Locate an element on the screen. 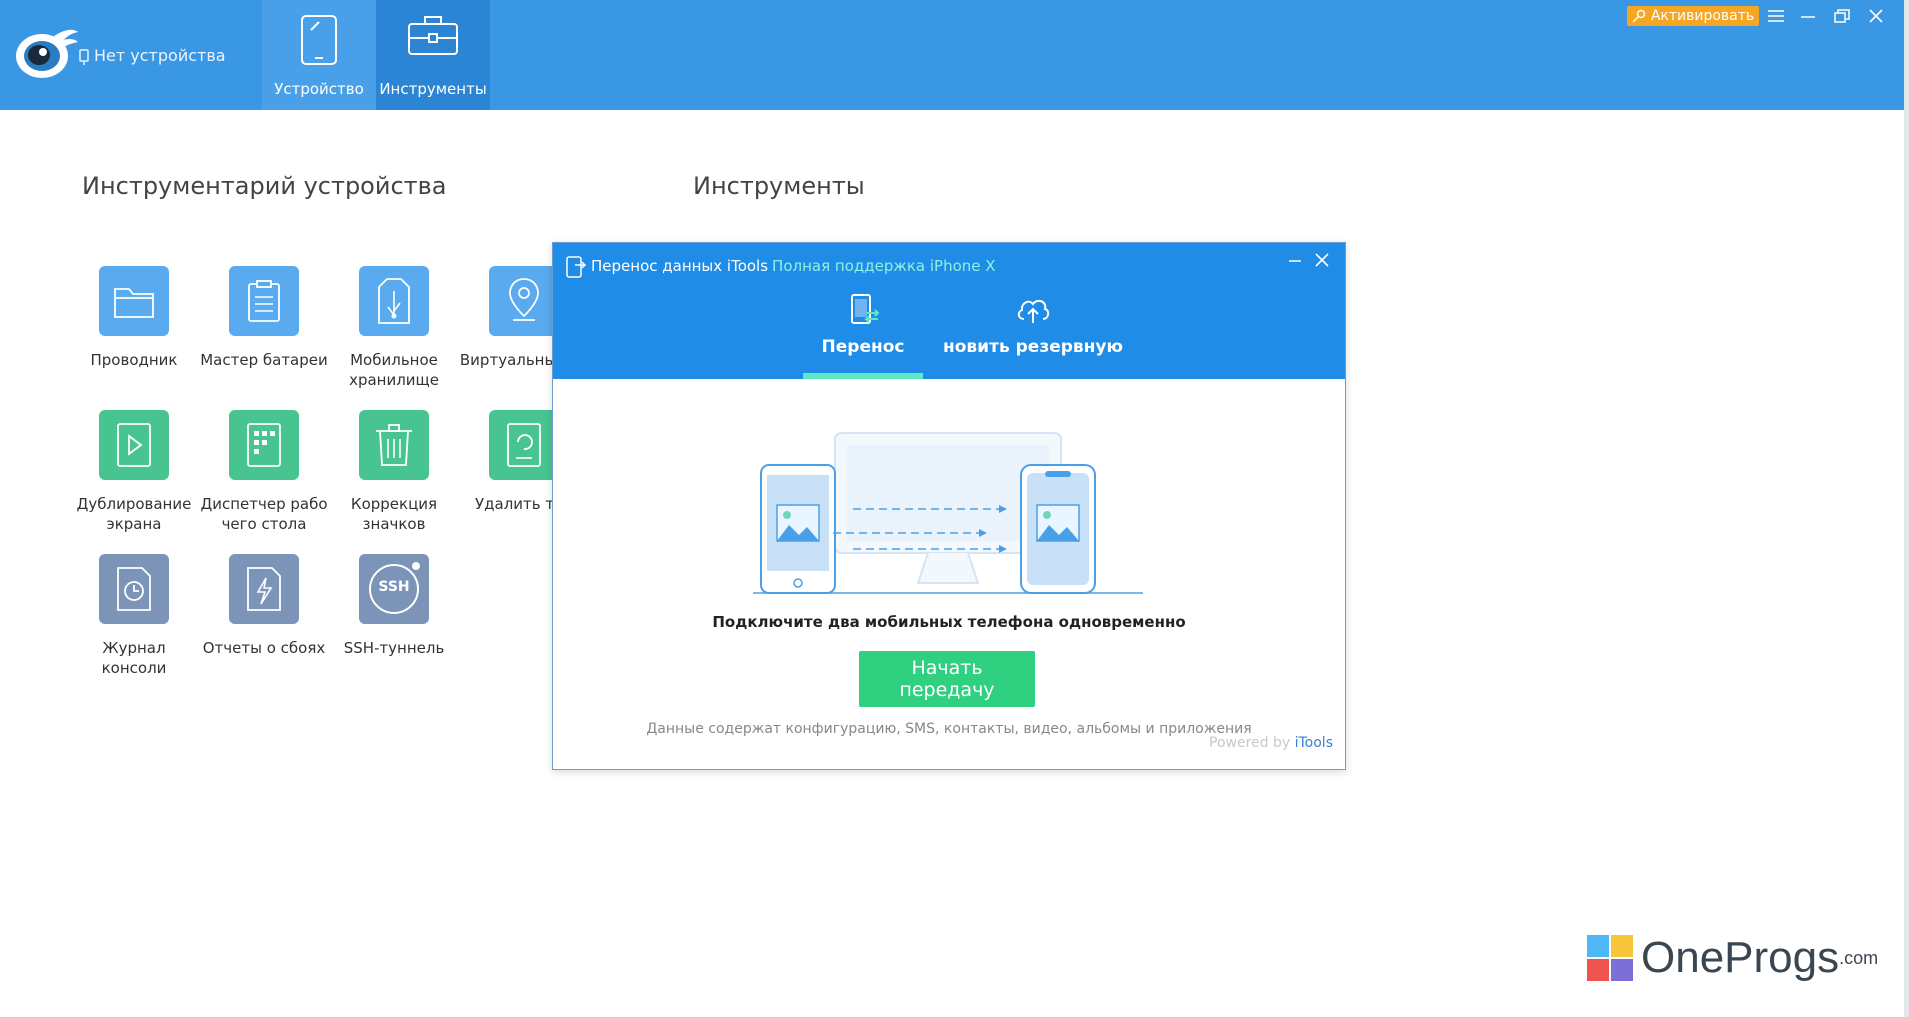 This screenshot has height=1017, width=1909. dialog-tab-backup-label: новить резервную is located at coordinates (1033, 347).